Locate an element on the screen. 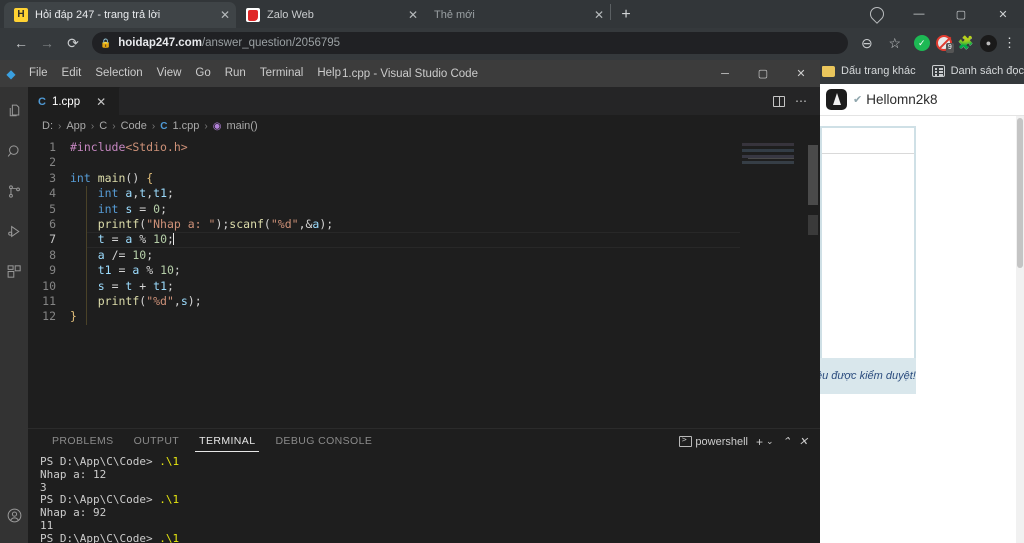 The image size is (1024, 543). menu-go: Go is located at coordinates (202, 73).